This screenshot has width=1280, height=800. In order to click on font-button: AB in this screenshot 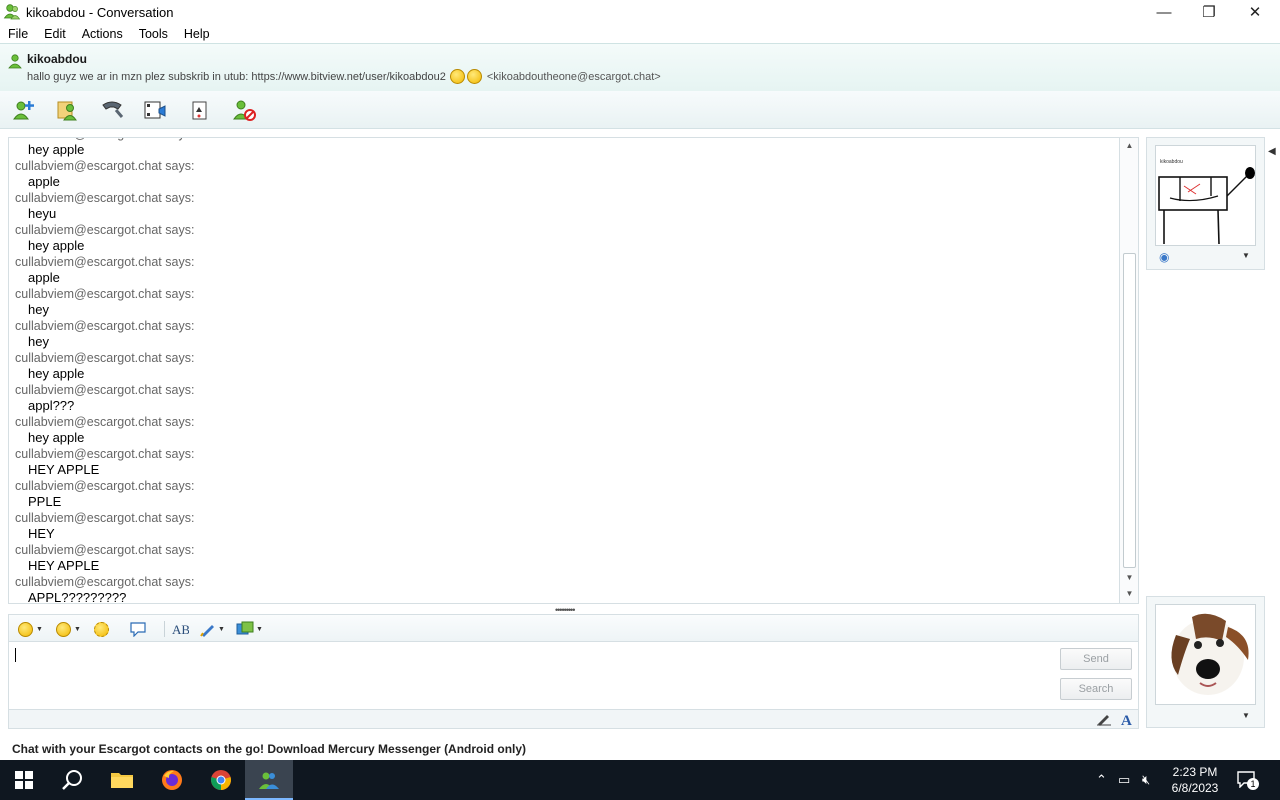, I will do `click(180, 629)`.